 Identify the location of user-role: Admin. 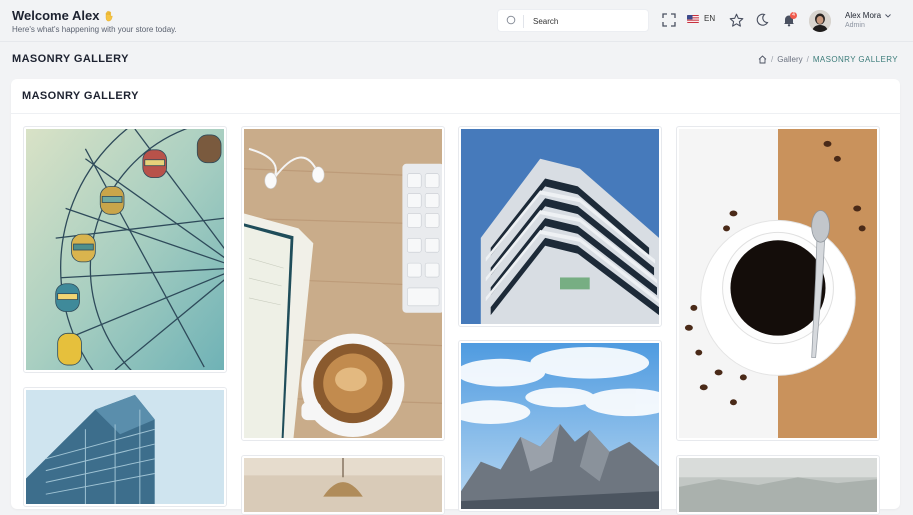
(855, 25).